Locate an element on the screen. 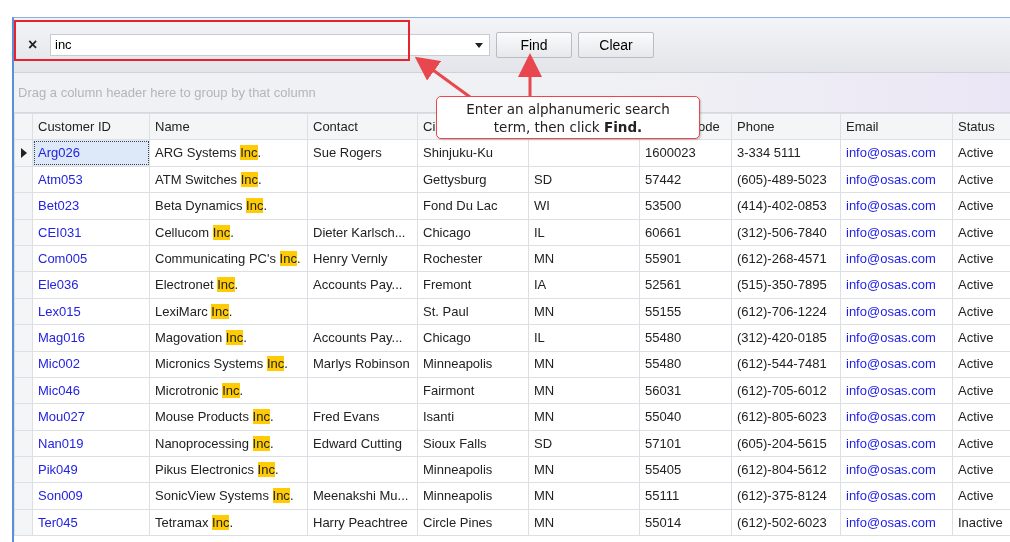  table-cell: (612)-268-4571 is located at coordinates (786, 258).